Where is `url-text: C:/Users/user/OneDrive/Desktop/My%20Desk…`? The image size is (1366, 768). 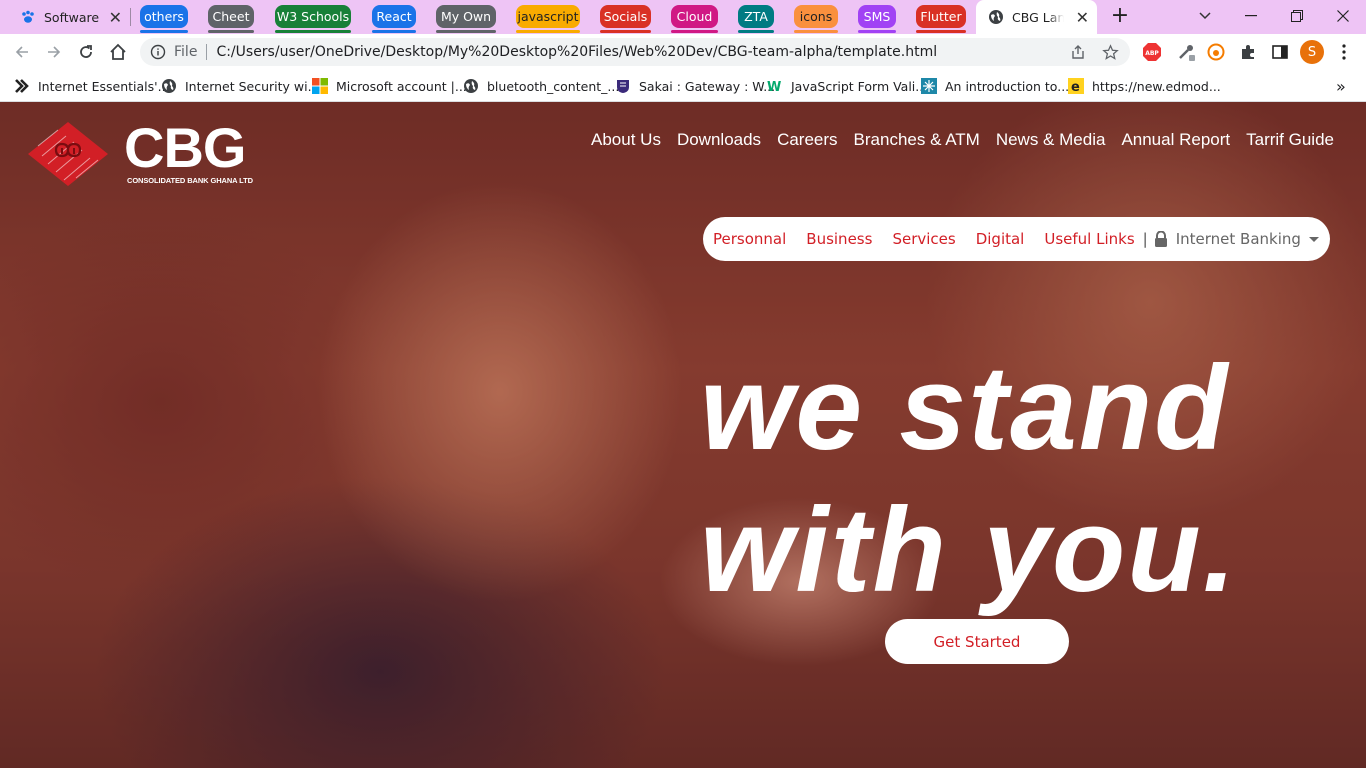 url-text: C:/Users/user/OneDrive/Desktop/My%20Desk… is located at coordinates (641, 52).